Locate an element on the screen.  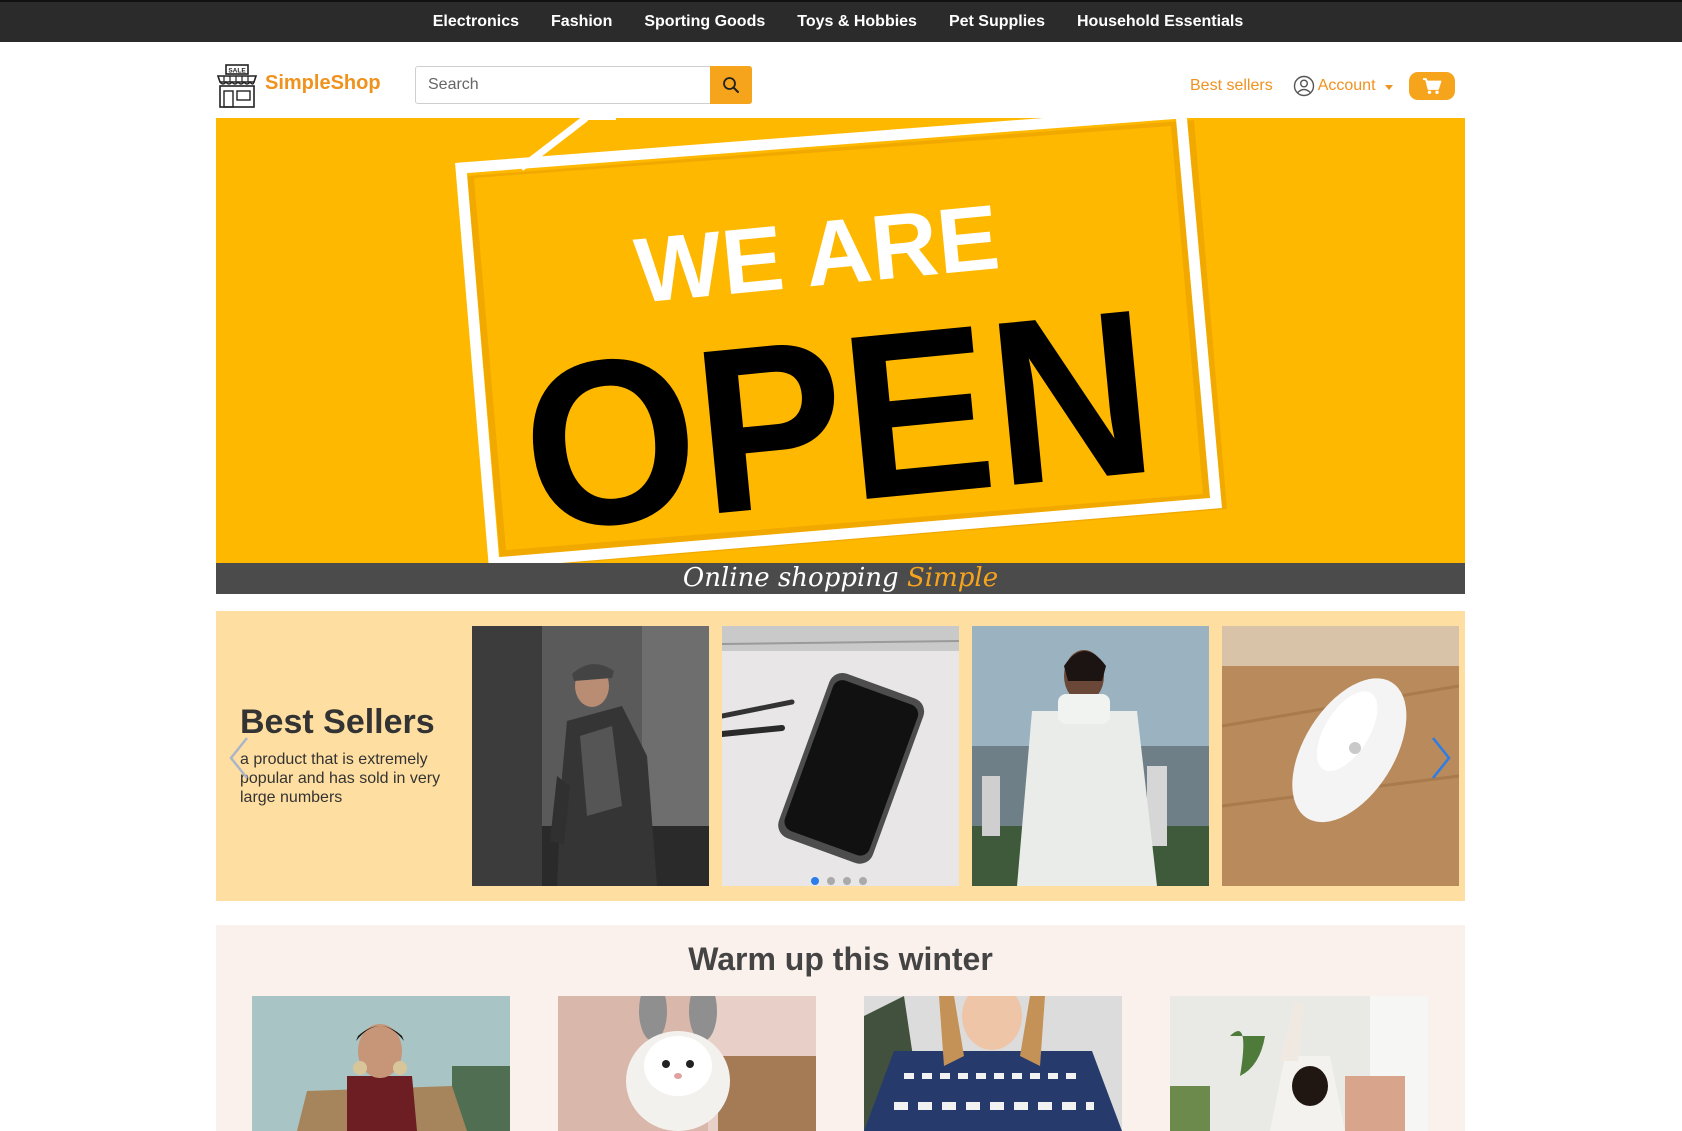
logo-text: SimpleShop is located at coordinates (323, 82).